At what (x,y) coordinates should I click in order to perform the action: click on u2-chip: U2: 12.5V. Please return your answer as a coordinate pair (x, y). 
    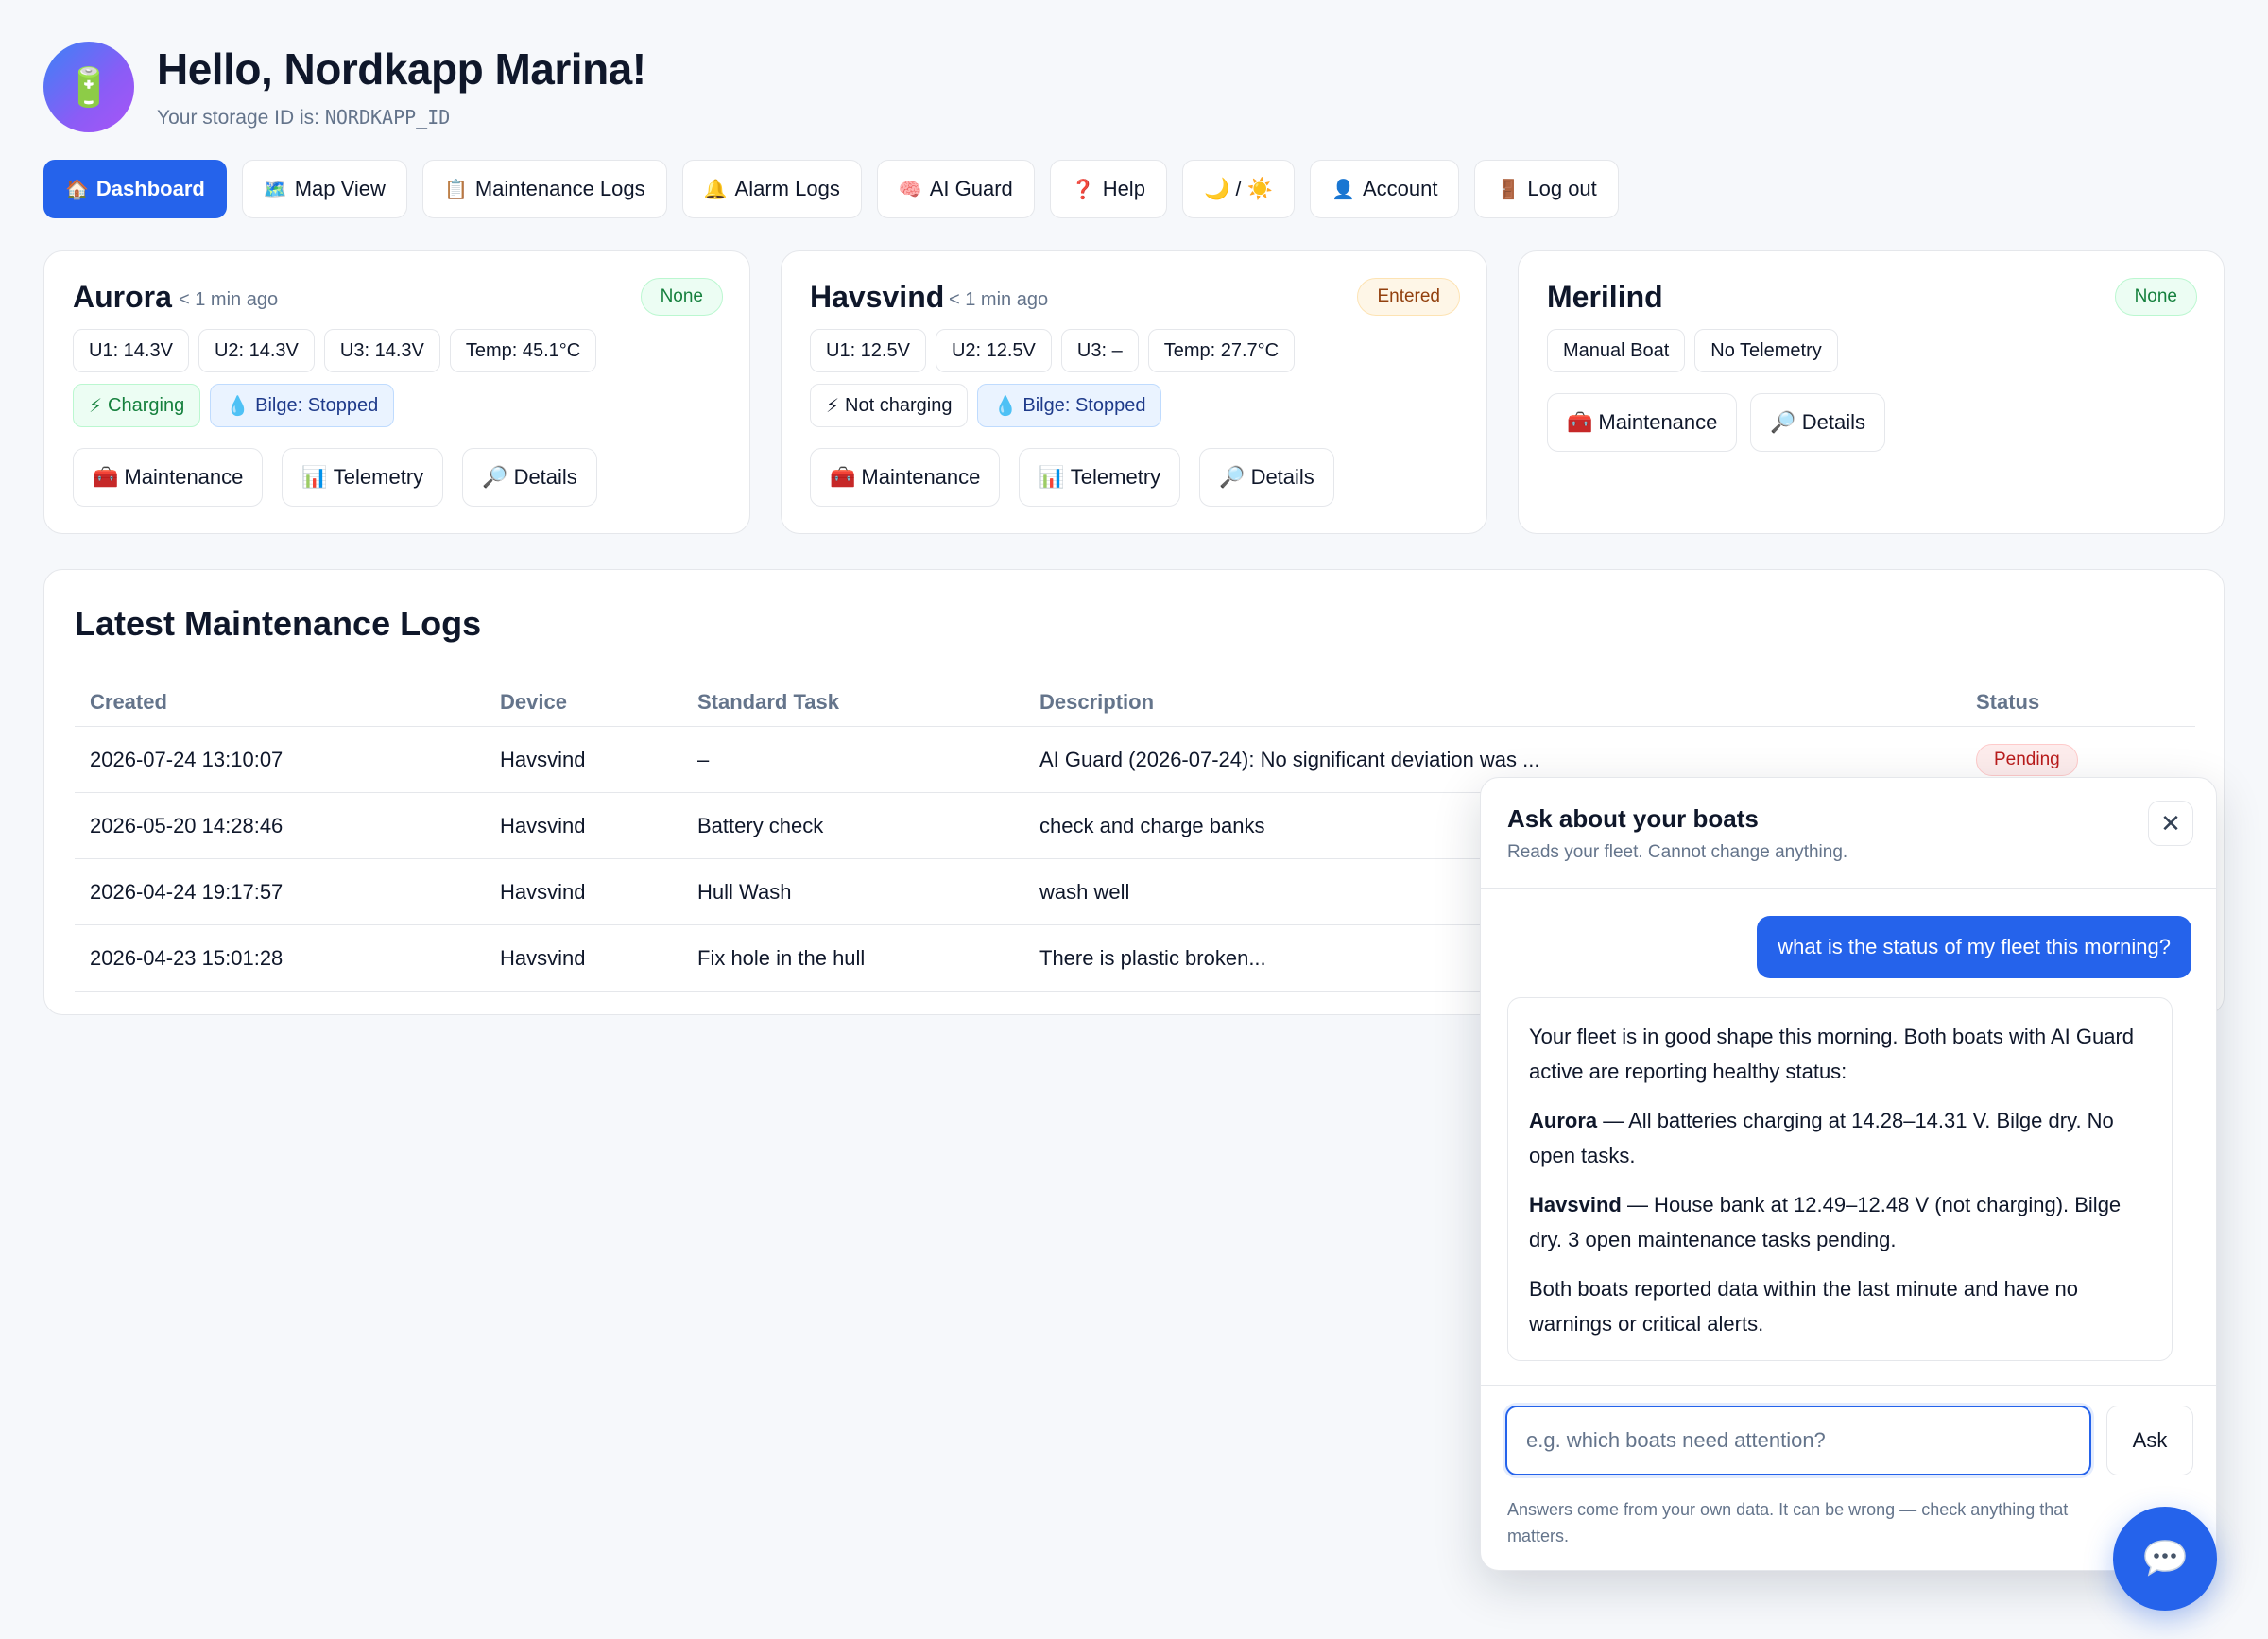
    Looking at the image, I should click on (993, 351).